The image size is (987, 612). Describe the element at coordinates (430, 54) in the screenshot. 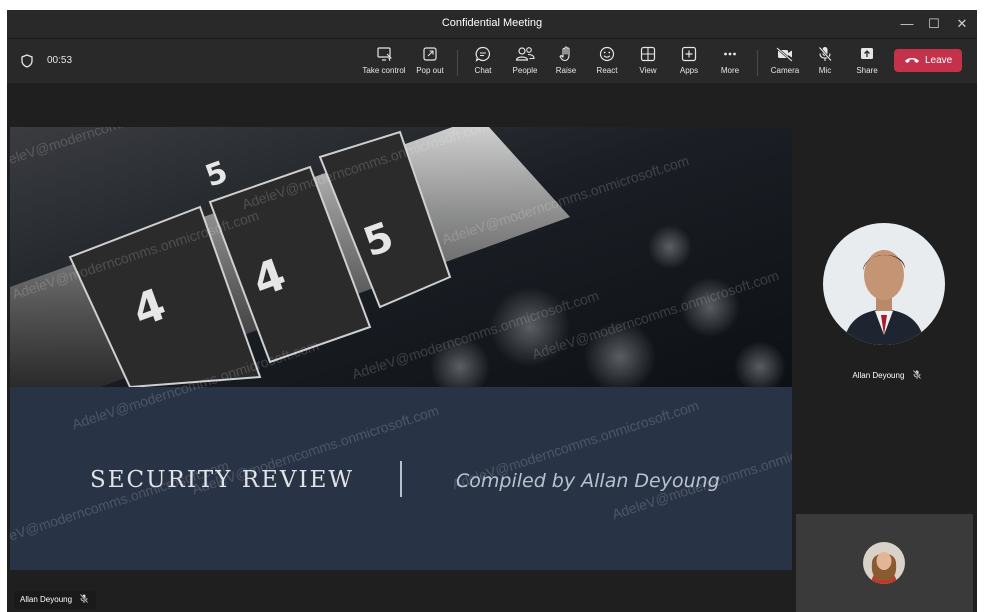

I see `pop-out-icon` at that location.